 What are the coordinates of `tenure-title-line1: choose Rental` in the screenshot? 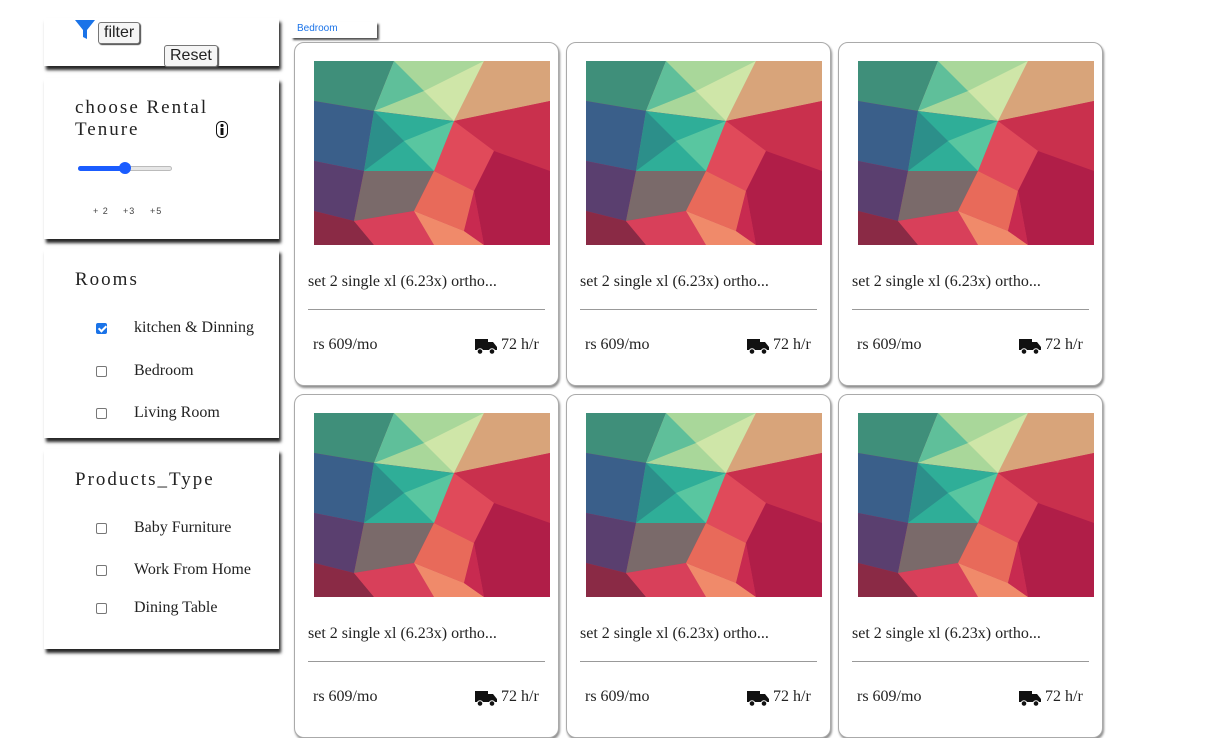 It's located at (142, 107).